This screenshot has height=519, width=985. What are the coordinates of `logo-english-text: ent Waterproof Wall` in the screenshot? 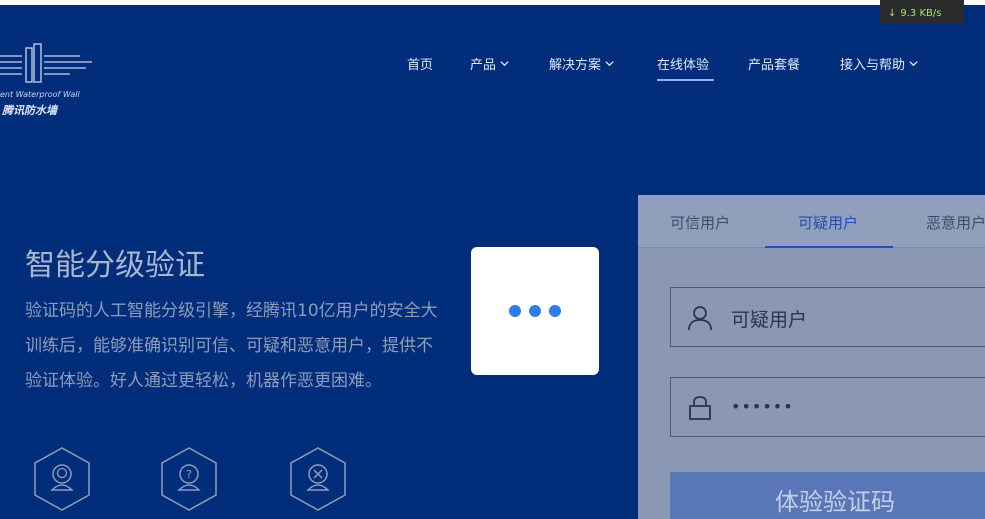 It's located at (40, 94).